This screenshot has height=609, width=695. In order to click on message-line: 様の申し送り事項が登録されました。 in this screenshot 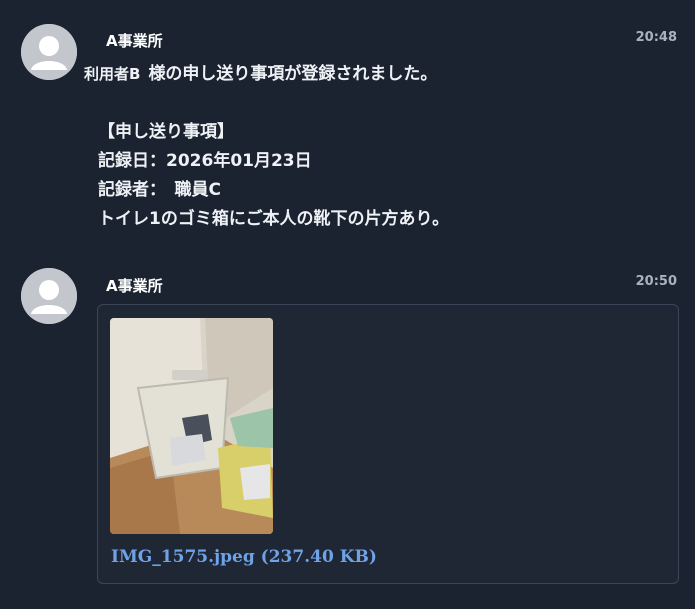, I will do `click(293, 74)`.